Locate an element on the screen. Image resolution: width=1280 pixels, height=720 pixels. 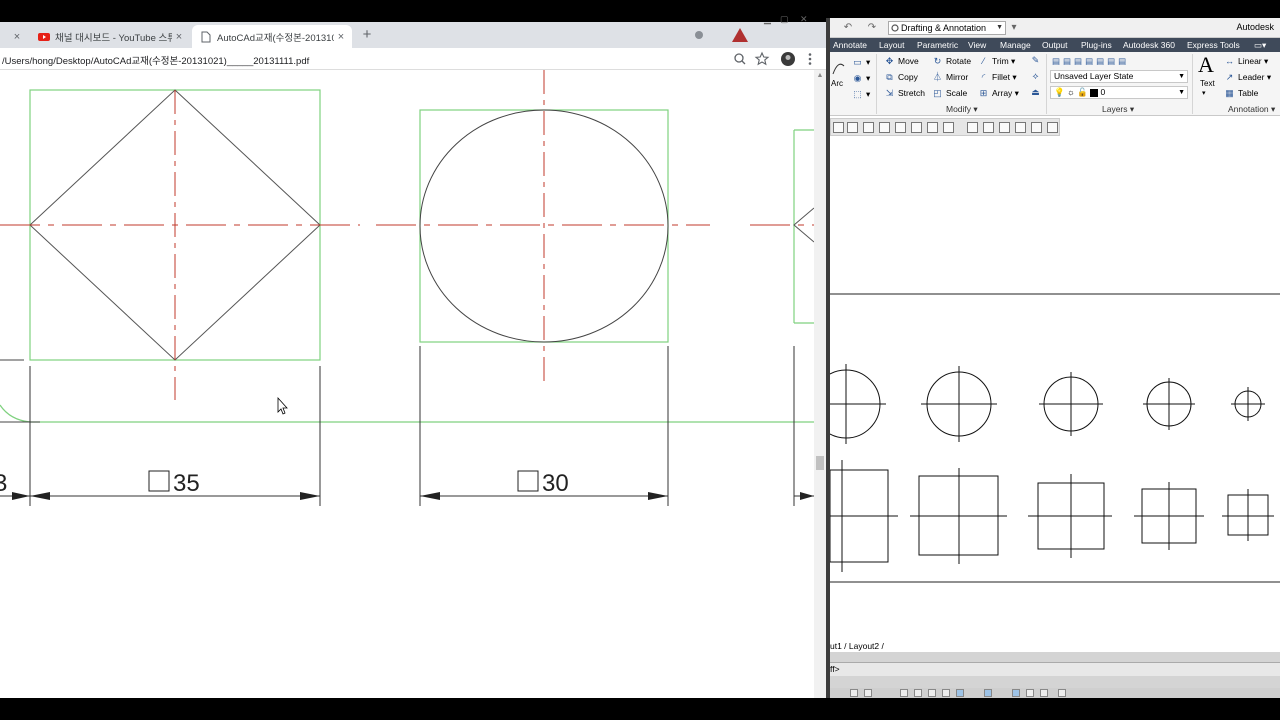
table-tool: ▦ Table is located at coordinates (1241, 93).